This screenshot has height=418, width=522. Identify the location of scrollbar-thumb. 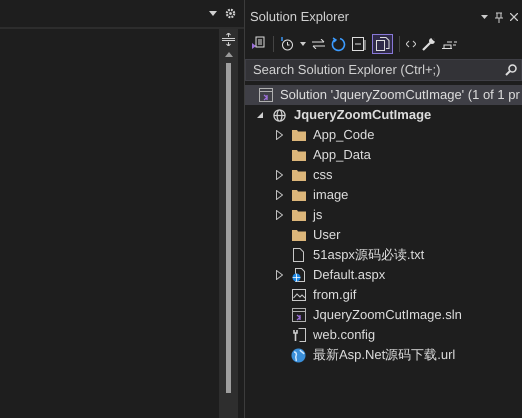
(228, 228).